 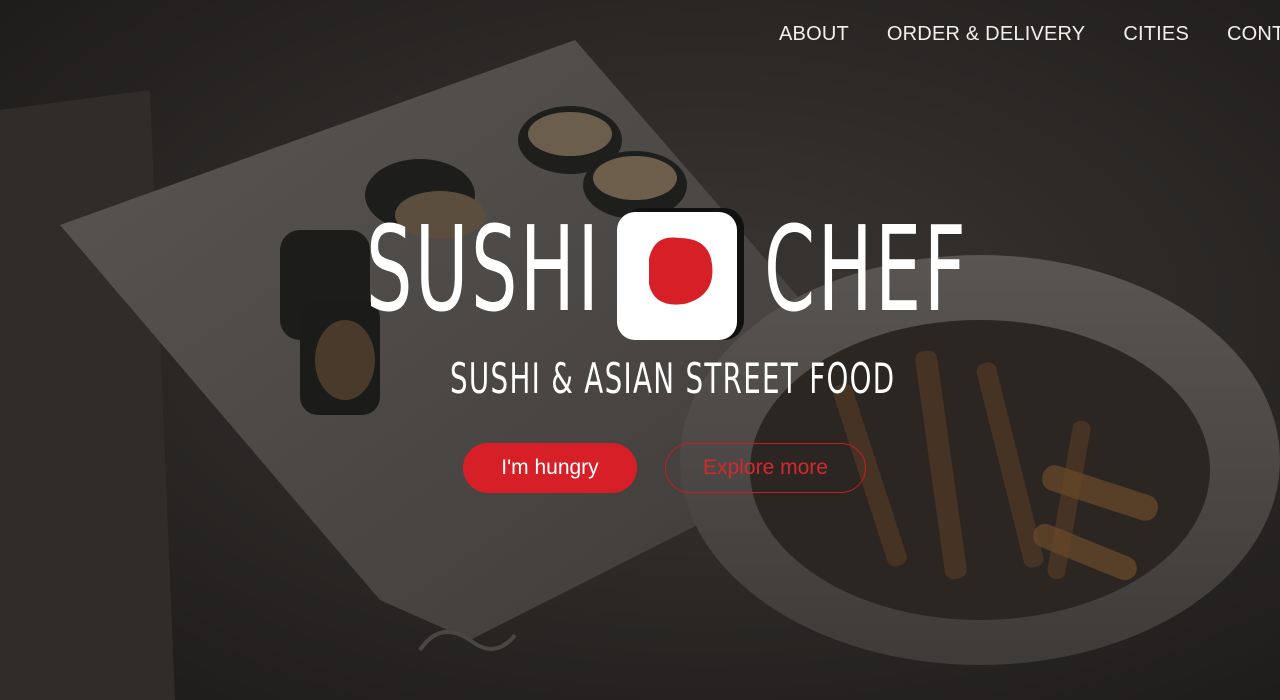 I want to click on main-nav: ABOUT ORDER & DELIVERY CITIES CONTACT, so click(x=1029, y=34).